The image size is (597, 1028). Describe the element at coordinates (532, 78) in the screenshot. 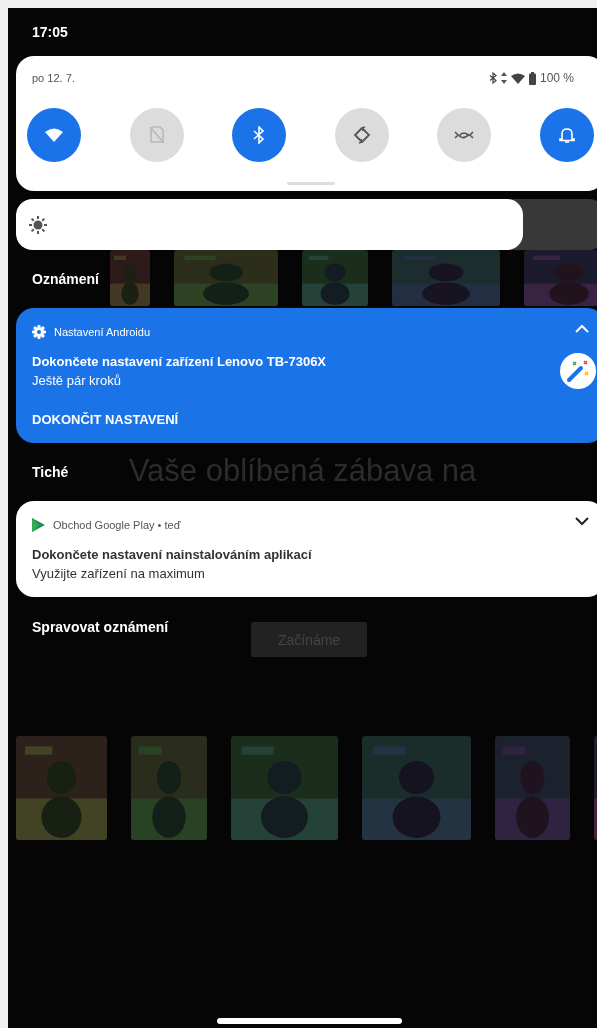

I see `battery-icon` at that location.